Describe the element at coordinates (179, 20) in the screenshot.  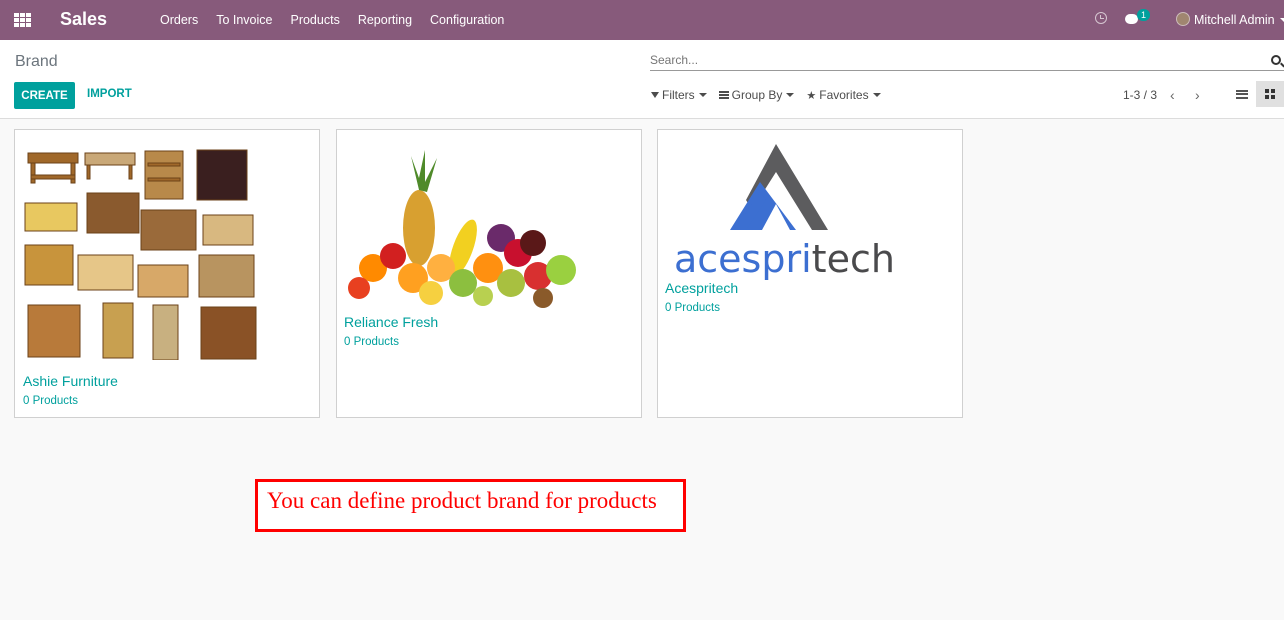
I see `menu-orders: Orders` at that location.